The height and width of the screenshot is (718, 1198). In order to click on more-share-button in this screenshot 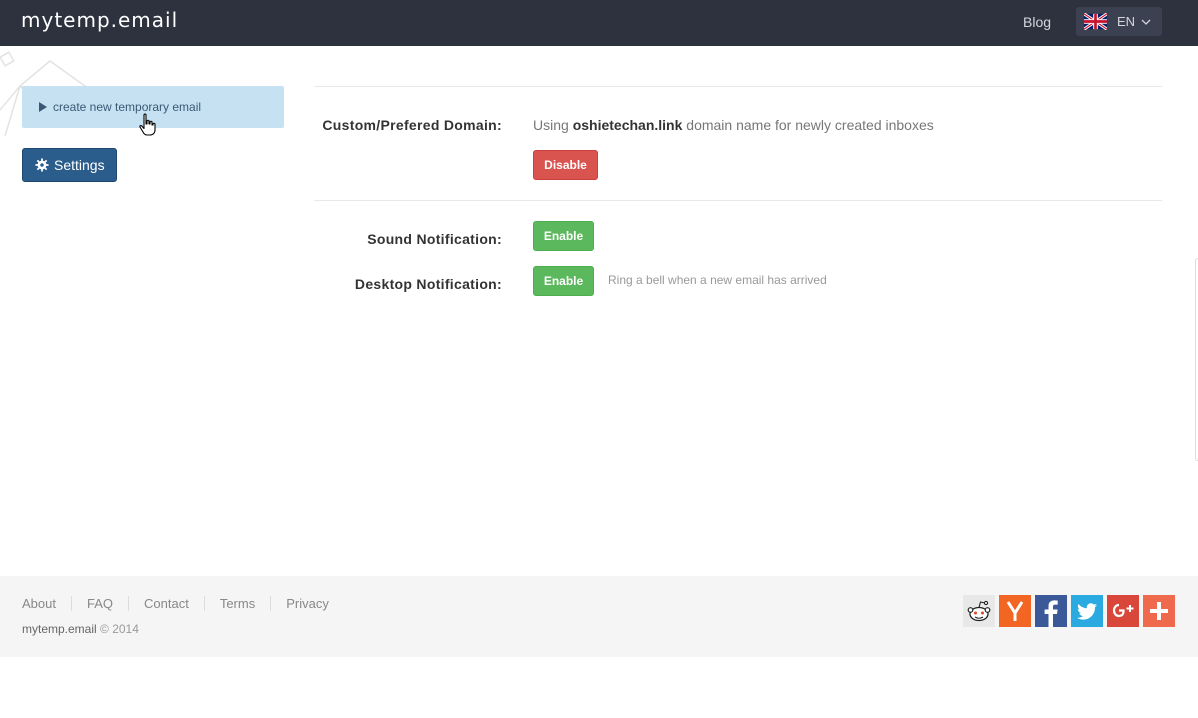, I will do `click(1159, 611)`.